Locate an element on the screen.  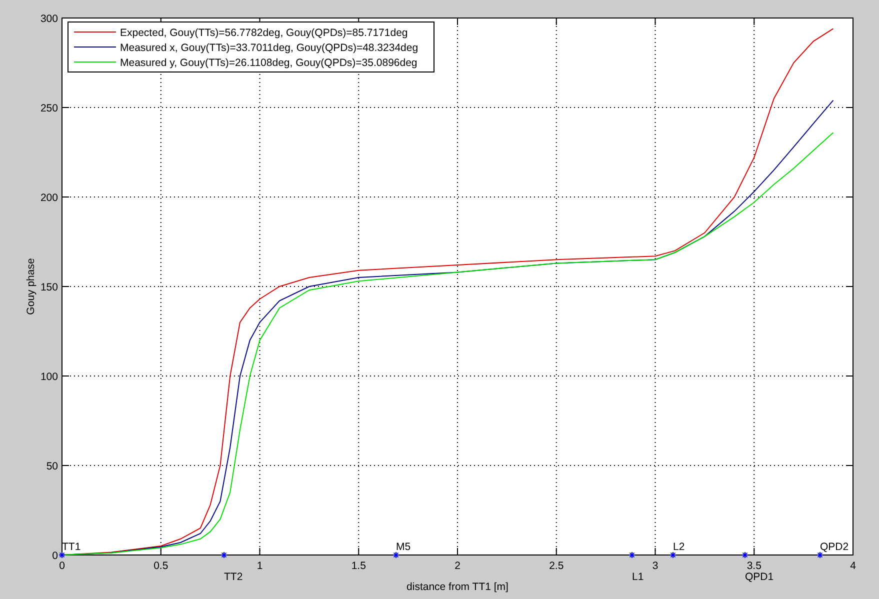
axis-label: distance from TT1 [m] is located at coordinates (457, 587).